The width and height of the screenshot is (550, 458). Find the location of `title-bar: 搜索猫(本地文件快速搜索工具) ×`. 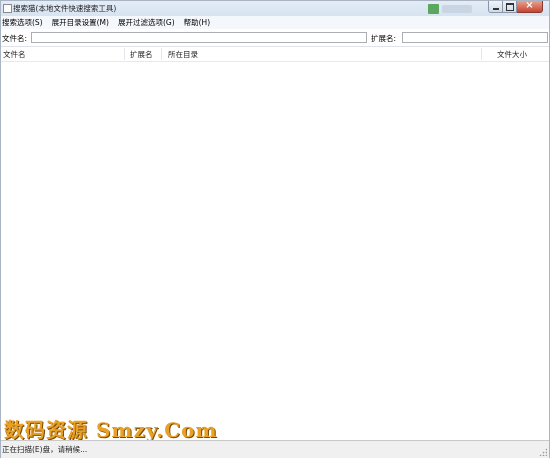

title-bar: 搜索猫(本地文件快速搜索工具) × is located at coordinates (275, 8).